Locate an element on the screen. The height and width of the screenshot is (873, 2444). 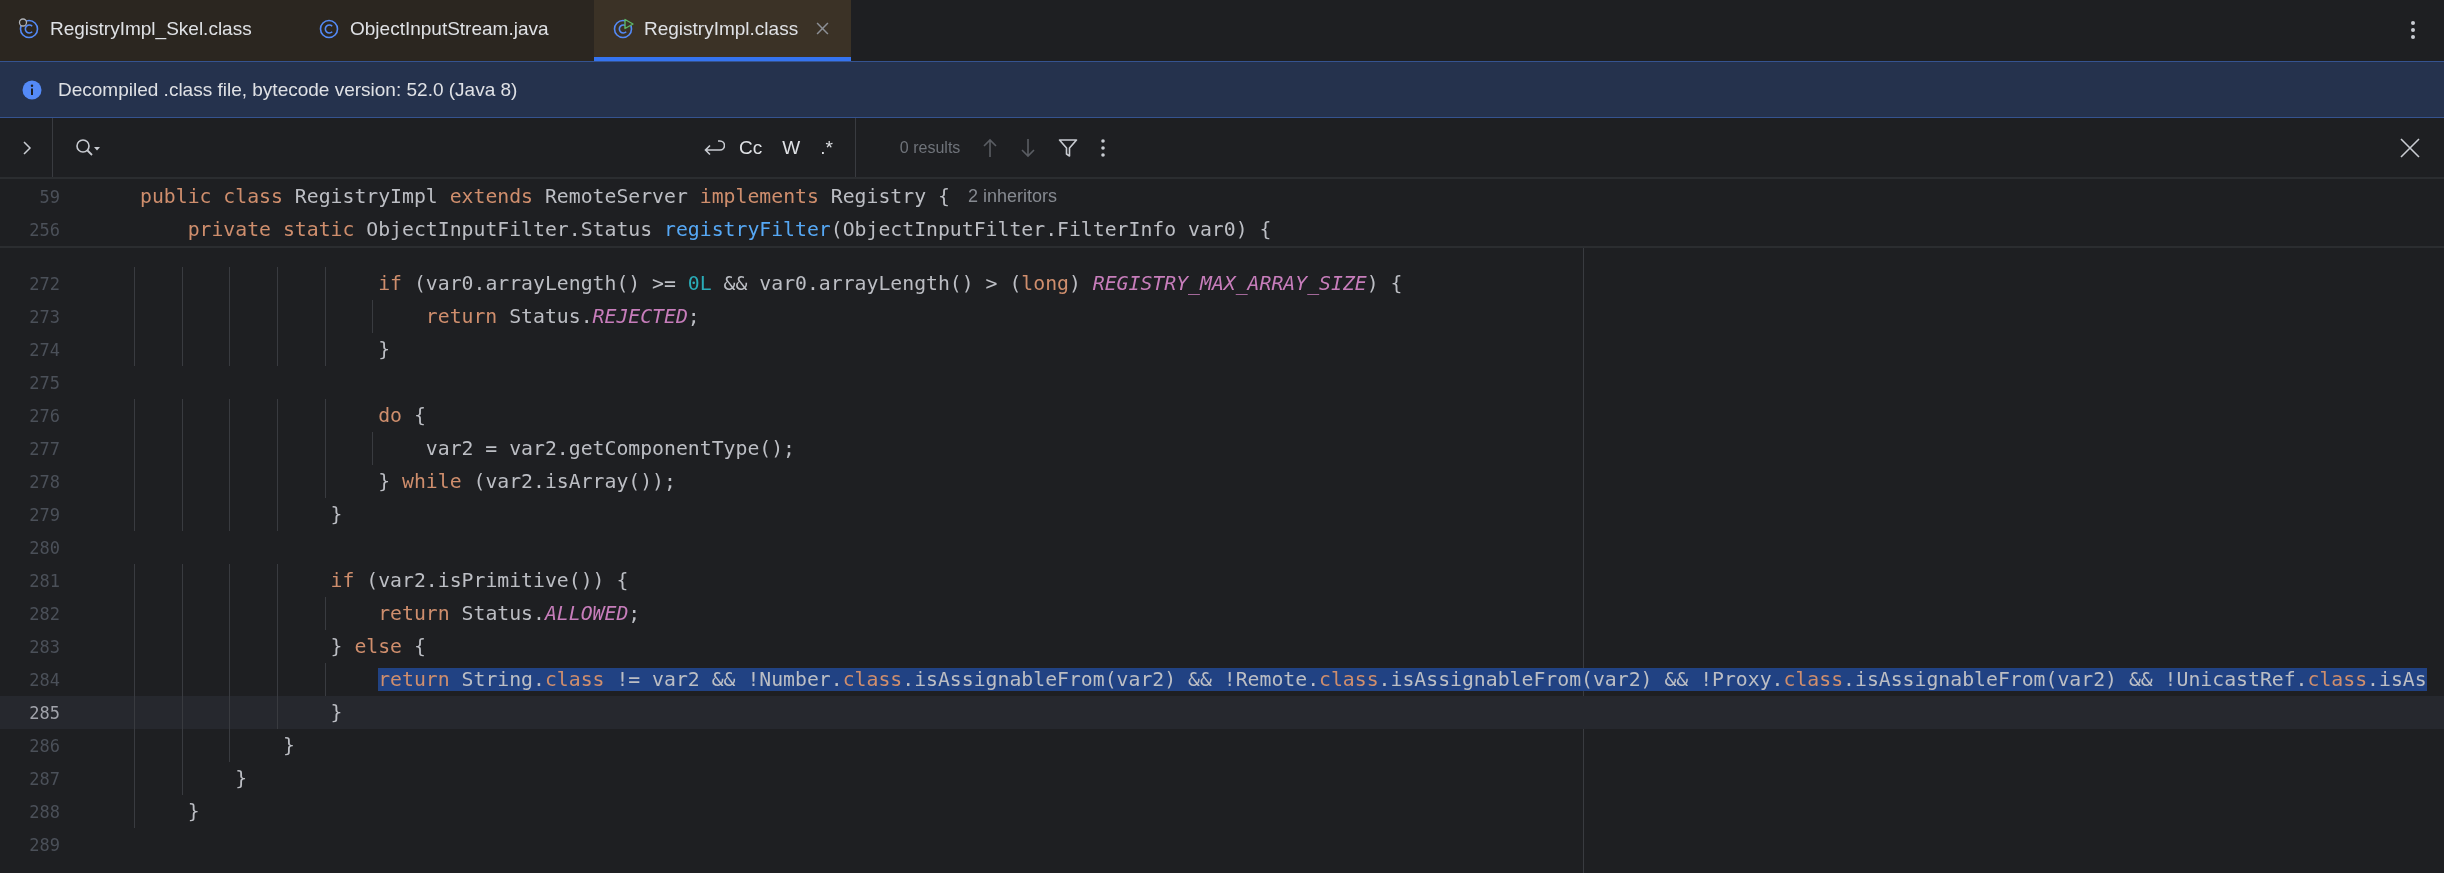
chevron-right-icon is located at coordinates (27, 147).